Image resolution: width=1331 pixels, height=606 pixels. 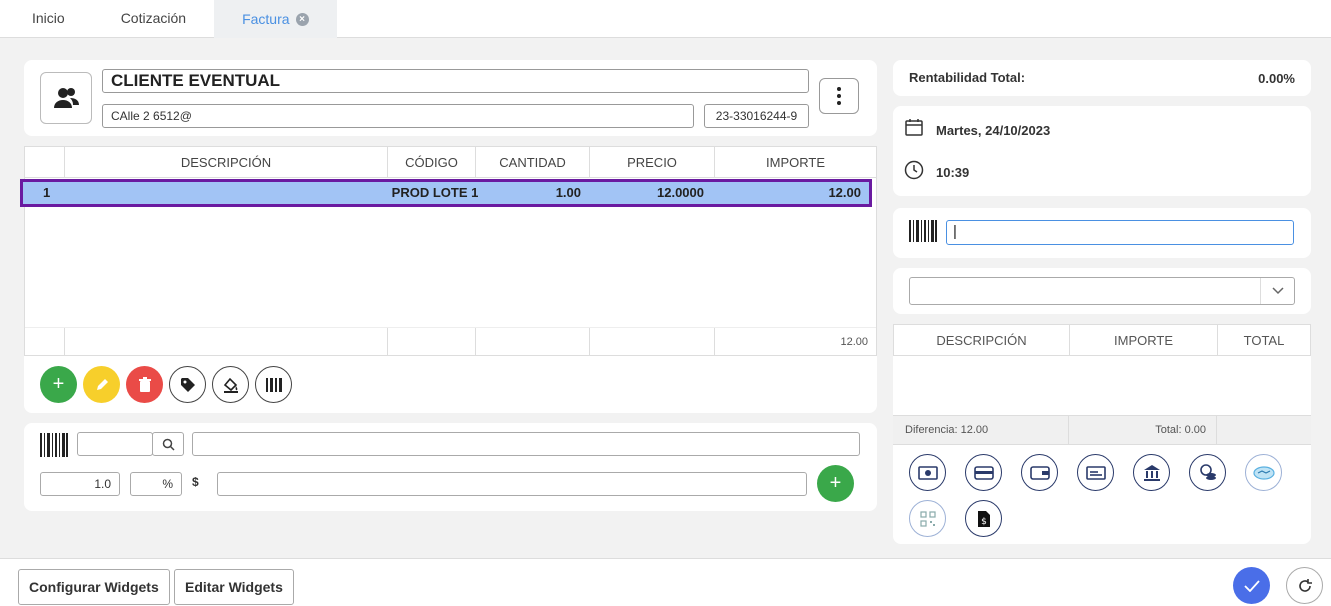 I want to click on payments-total-text: Total: 0.00, so click(x=1143, y=430).